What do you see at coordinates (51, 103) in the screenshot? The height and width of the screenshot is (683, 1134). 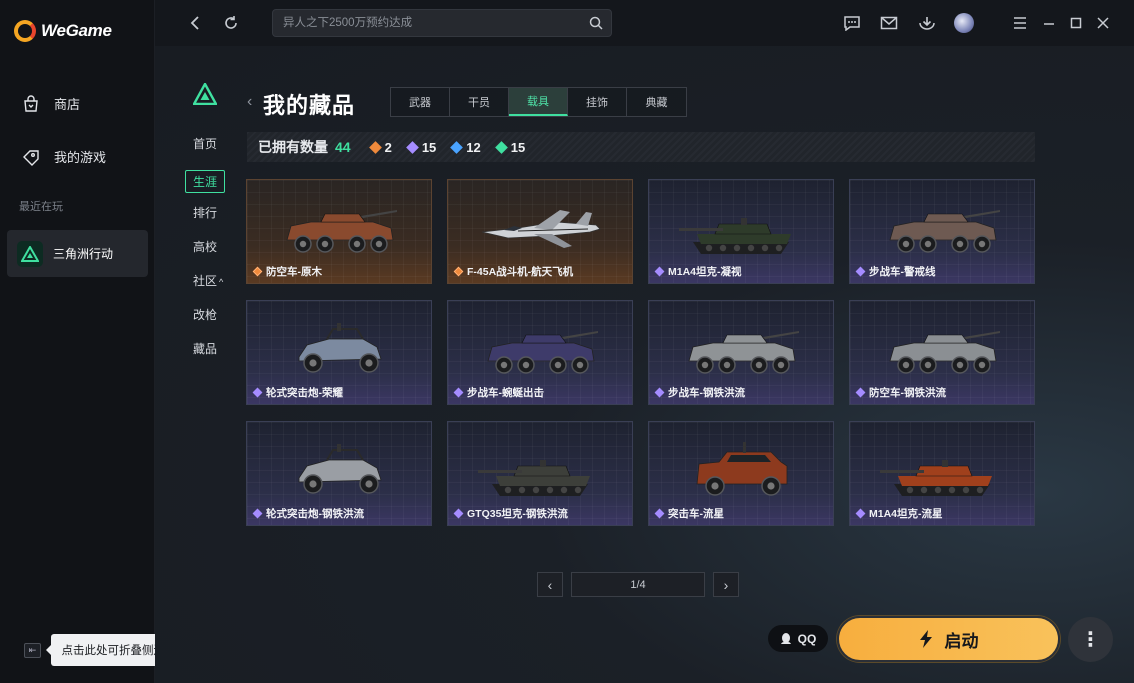 I see `sidebar-item-store: 商店` at bounding box center [51, 103].